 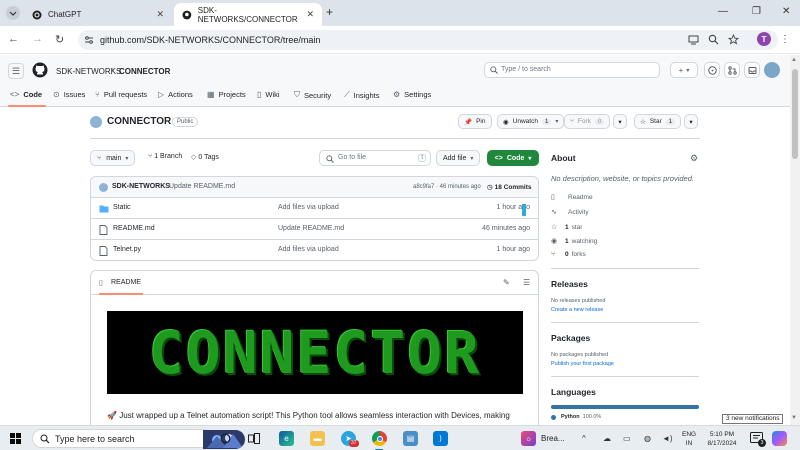 What do you see at coordinates (121, 94) in the screenshot?
I see `tab-pull-requests: ⑂ Pull requests` at bounding box center [121, 94].